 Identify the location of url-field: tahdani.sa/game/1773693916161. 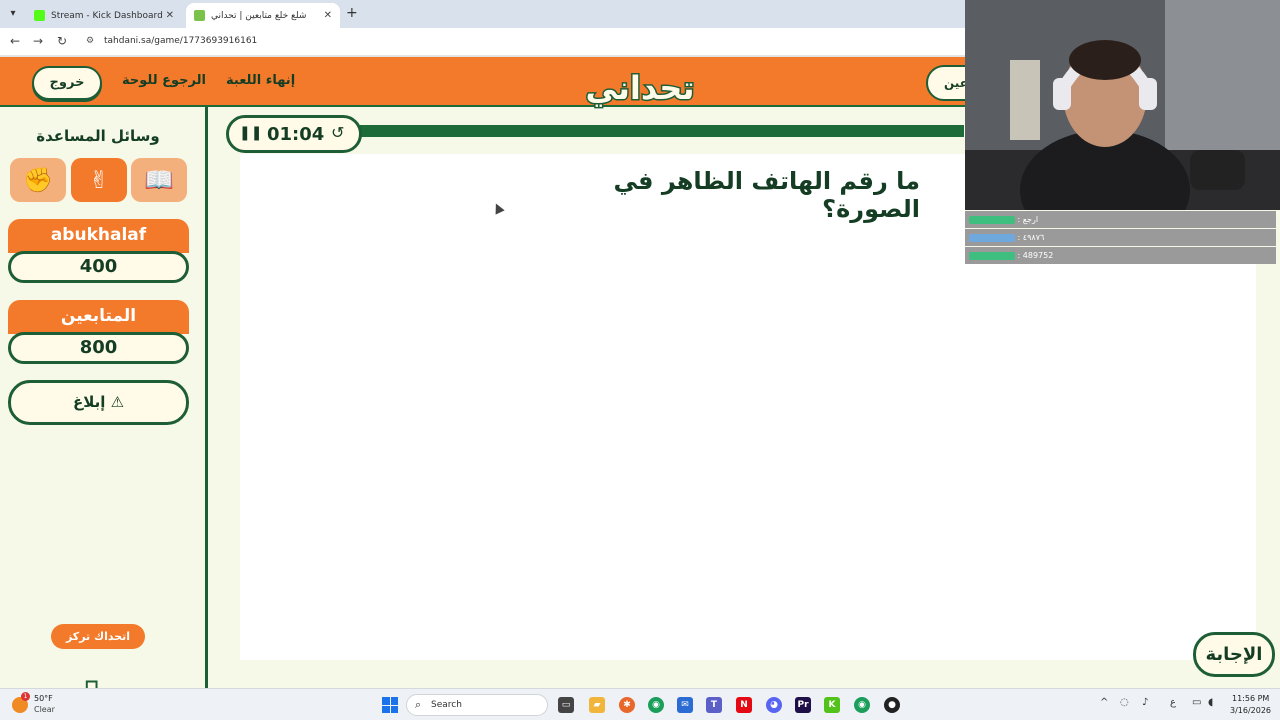
(180, 41).